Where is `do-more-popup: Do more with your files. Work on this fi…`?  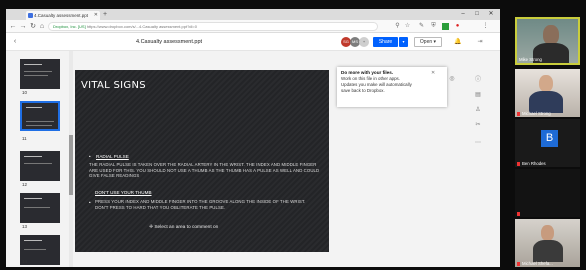 do-more-popup: Do more with your files. Work on this fi… is located at coordinates (392, 87).